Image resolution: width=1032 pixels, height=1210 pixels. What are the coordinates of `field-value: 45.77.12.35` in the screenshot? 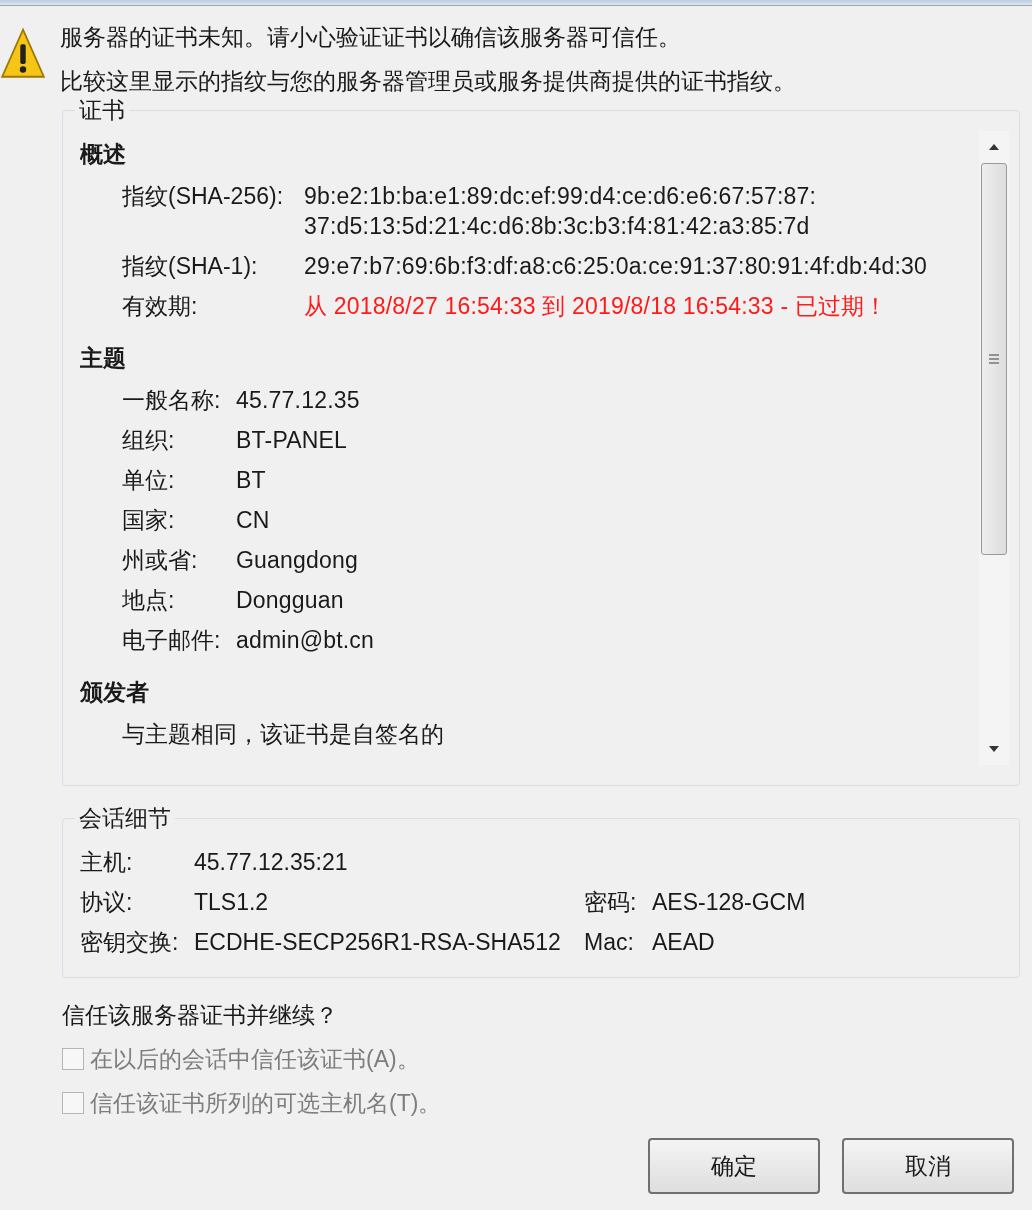 It's located at (298, 400).